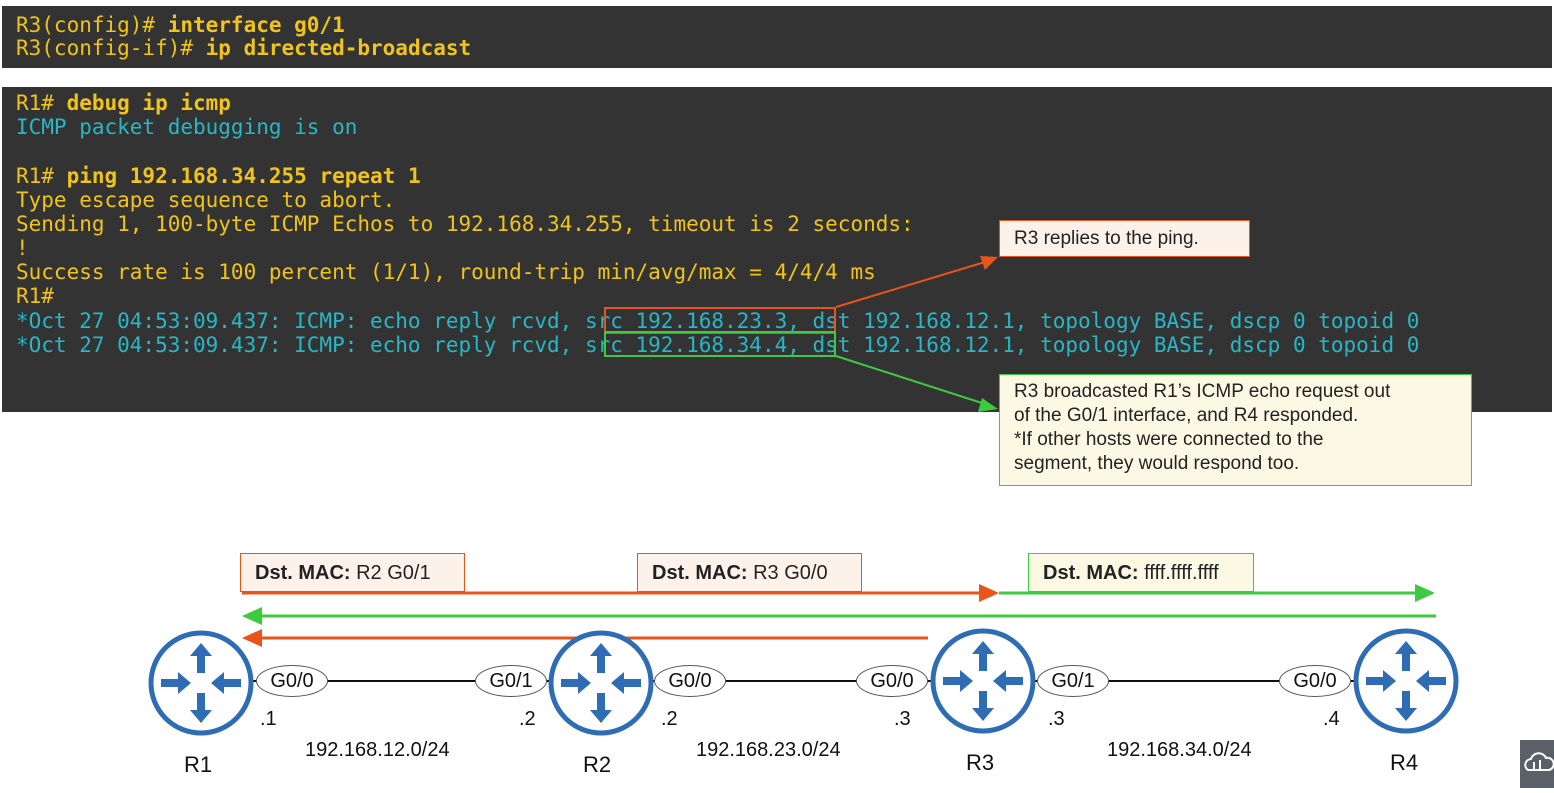 The width and height of the screenshot is (1554, 793). I want to click on router-label-r4: R4, so click(1404, 762).